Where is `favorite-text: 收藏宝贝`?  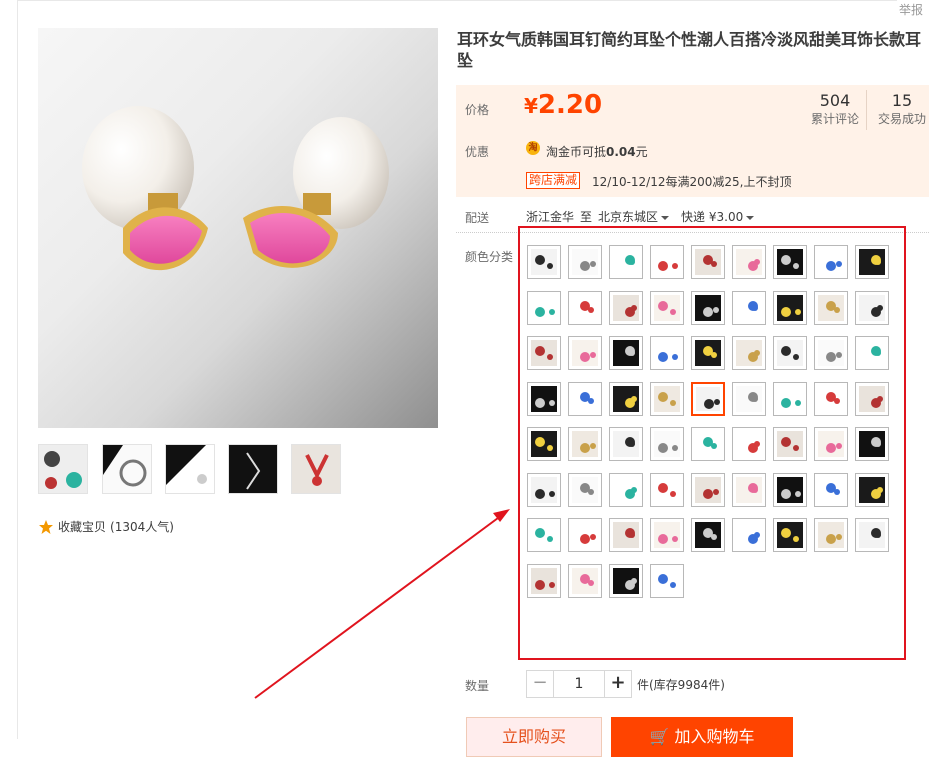 favorite-text: 收藏宝贝 is located at coordinates (82, 527).